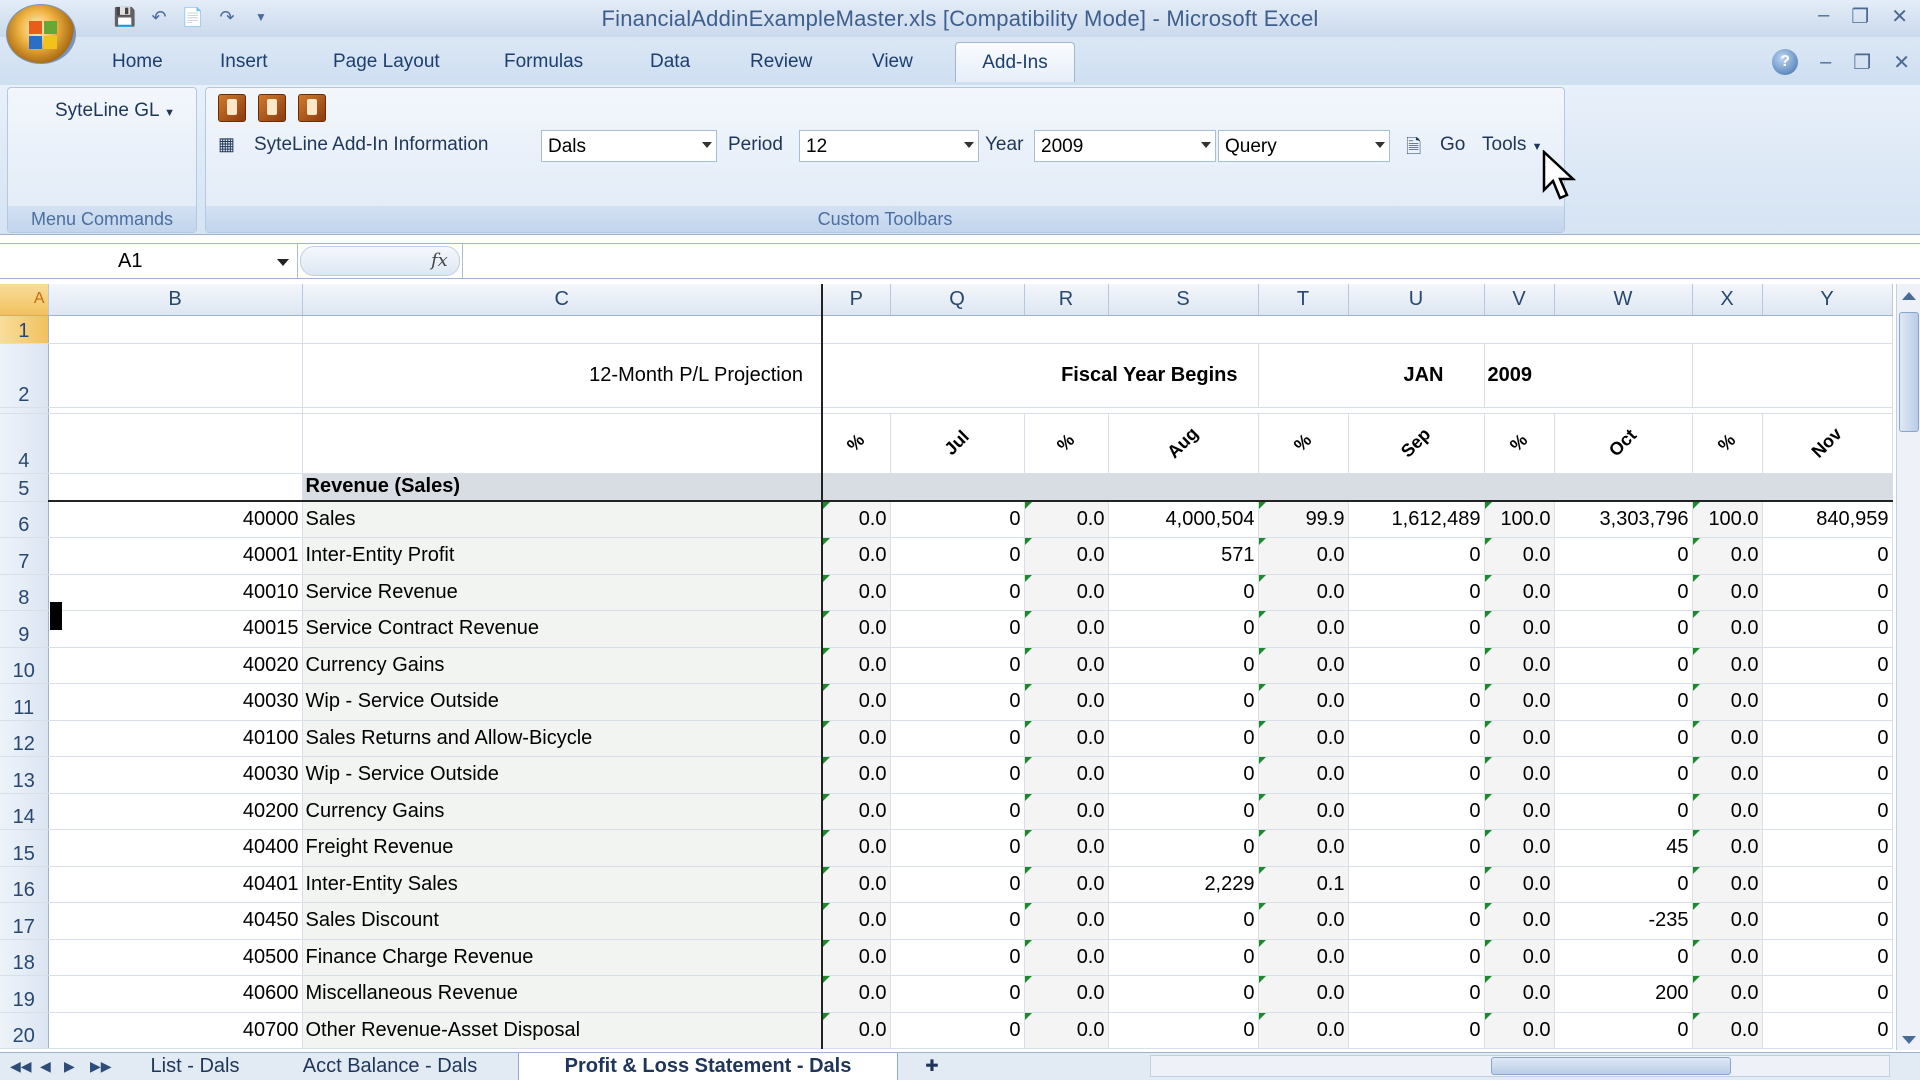 This screenshot has width=1920, height=1080. What do you see at coordinates (562, 702) in the screenshot?
I see `description-cell: Wip - Service Outside` at bounding box center [562, 702].